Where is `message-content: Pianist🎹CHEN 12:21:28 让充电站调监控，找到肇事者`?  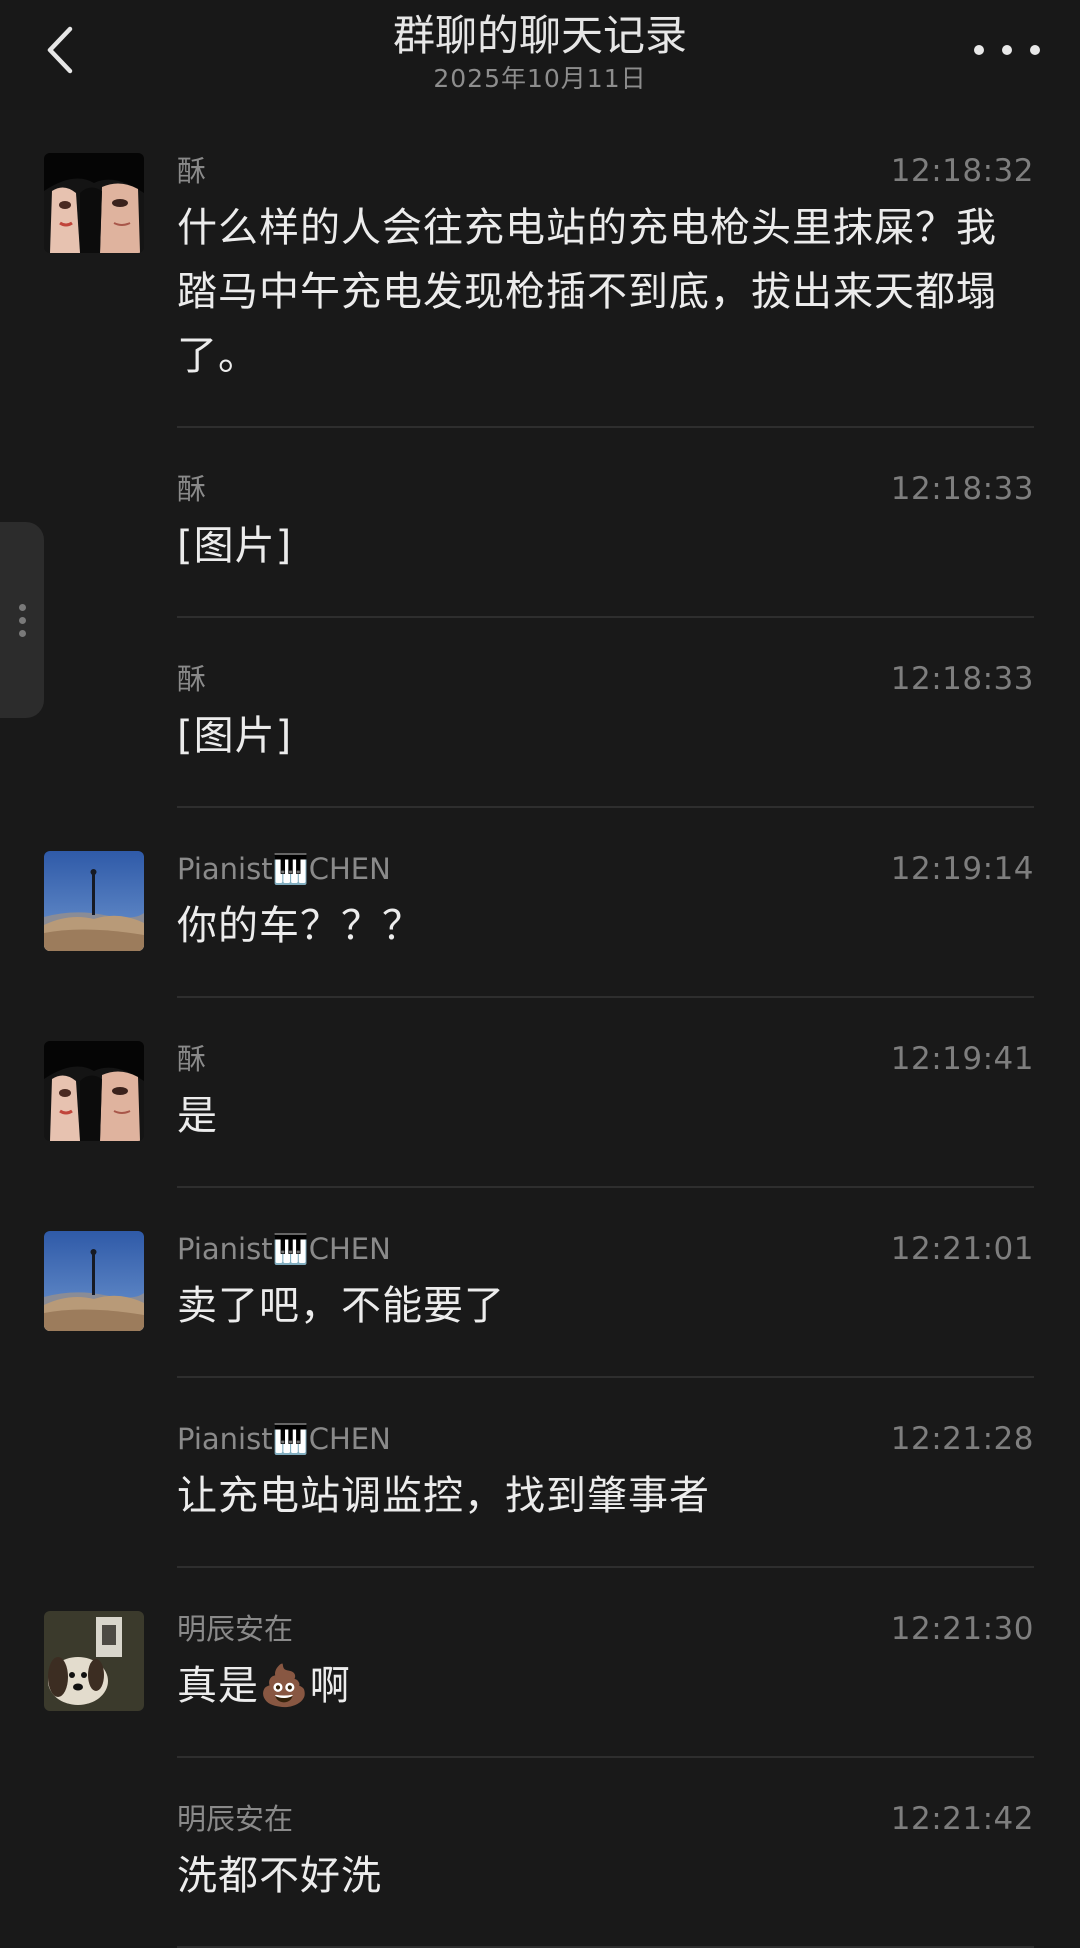
message-content: Pianist🎹CHEN 12:21:28 让充电站调监控，找到肇事者 is located at coordinates (605, 1472).